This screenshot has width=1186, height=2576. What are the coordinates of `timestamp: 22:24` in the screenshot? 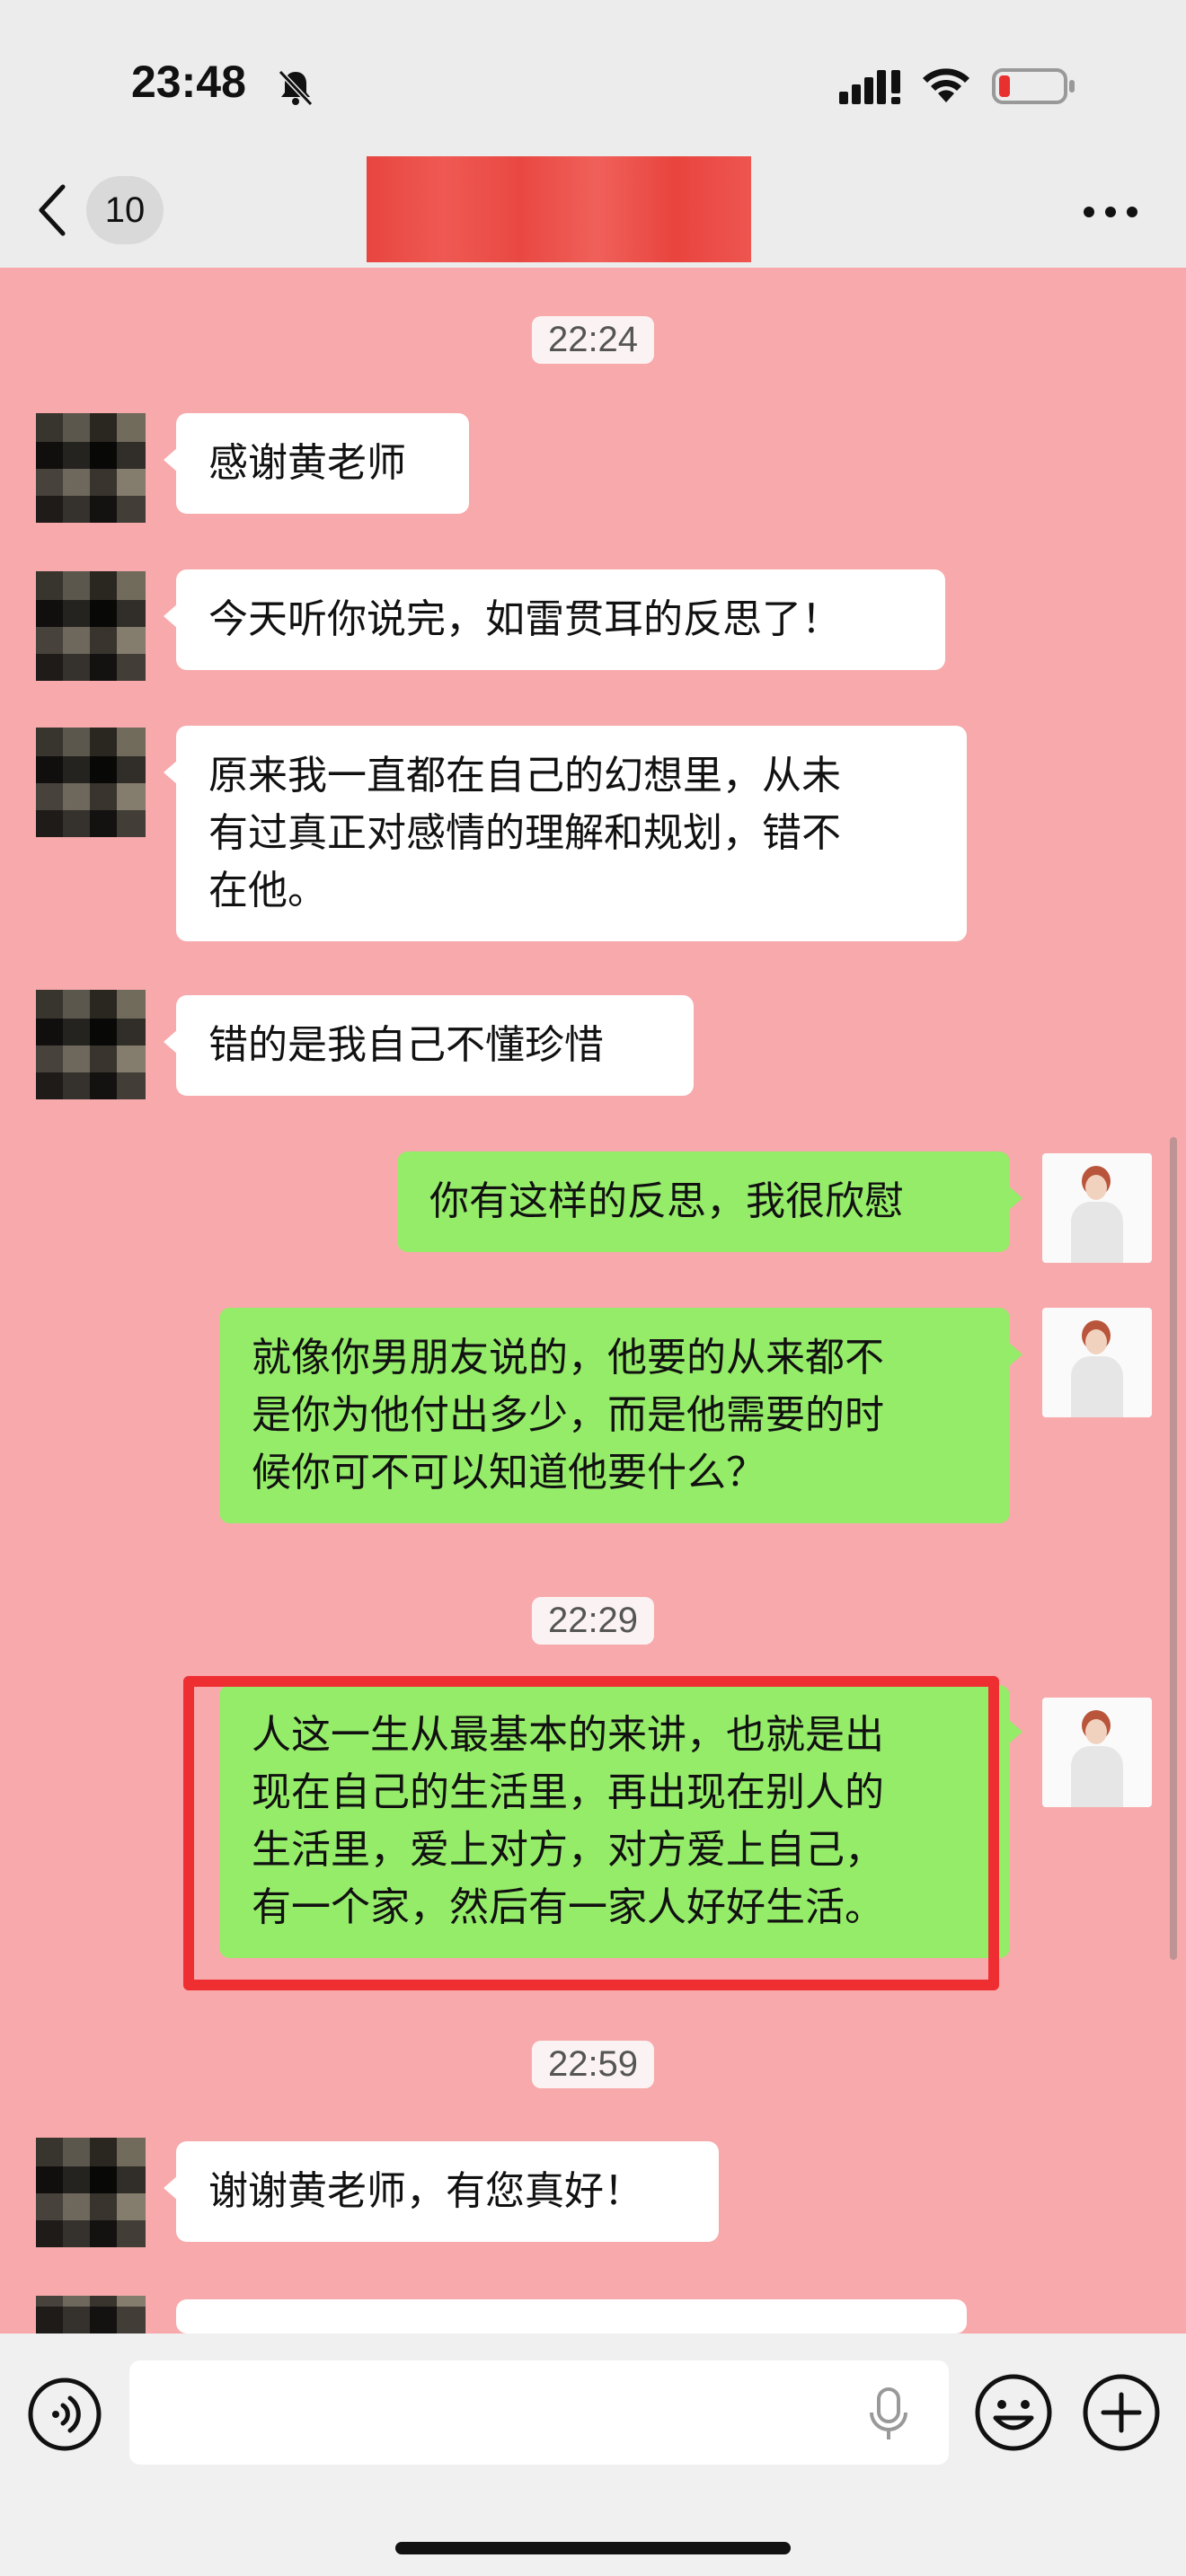 It's located at (593, 340).